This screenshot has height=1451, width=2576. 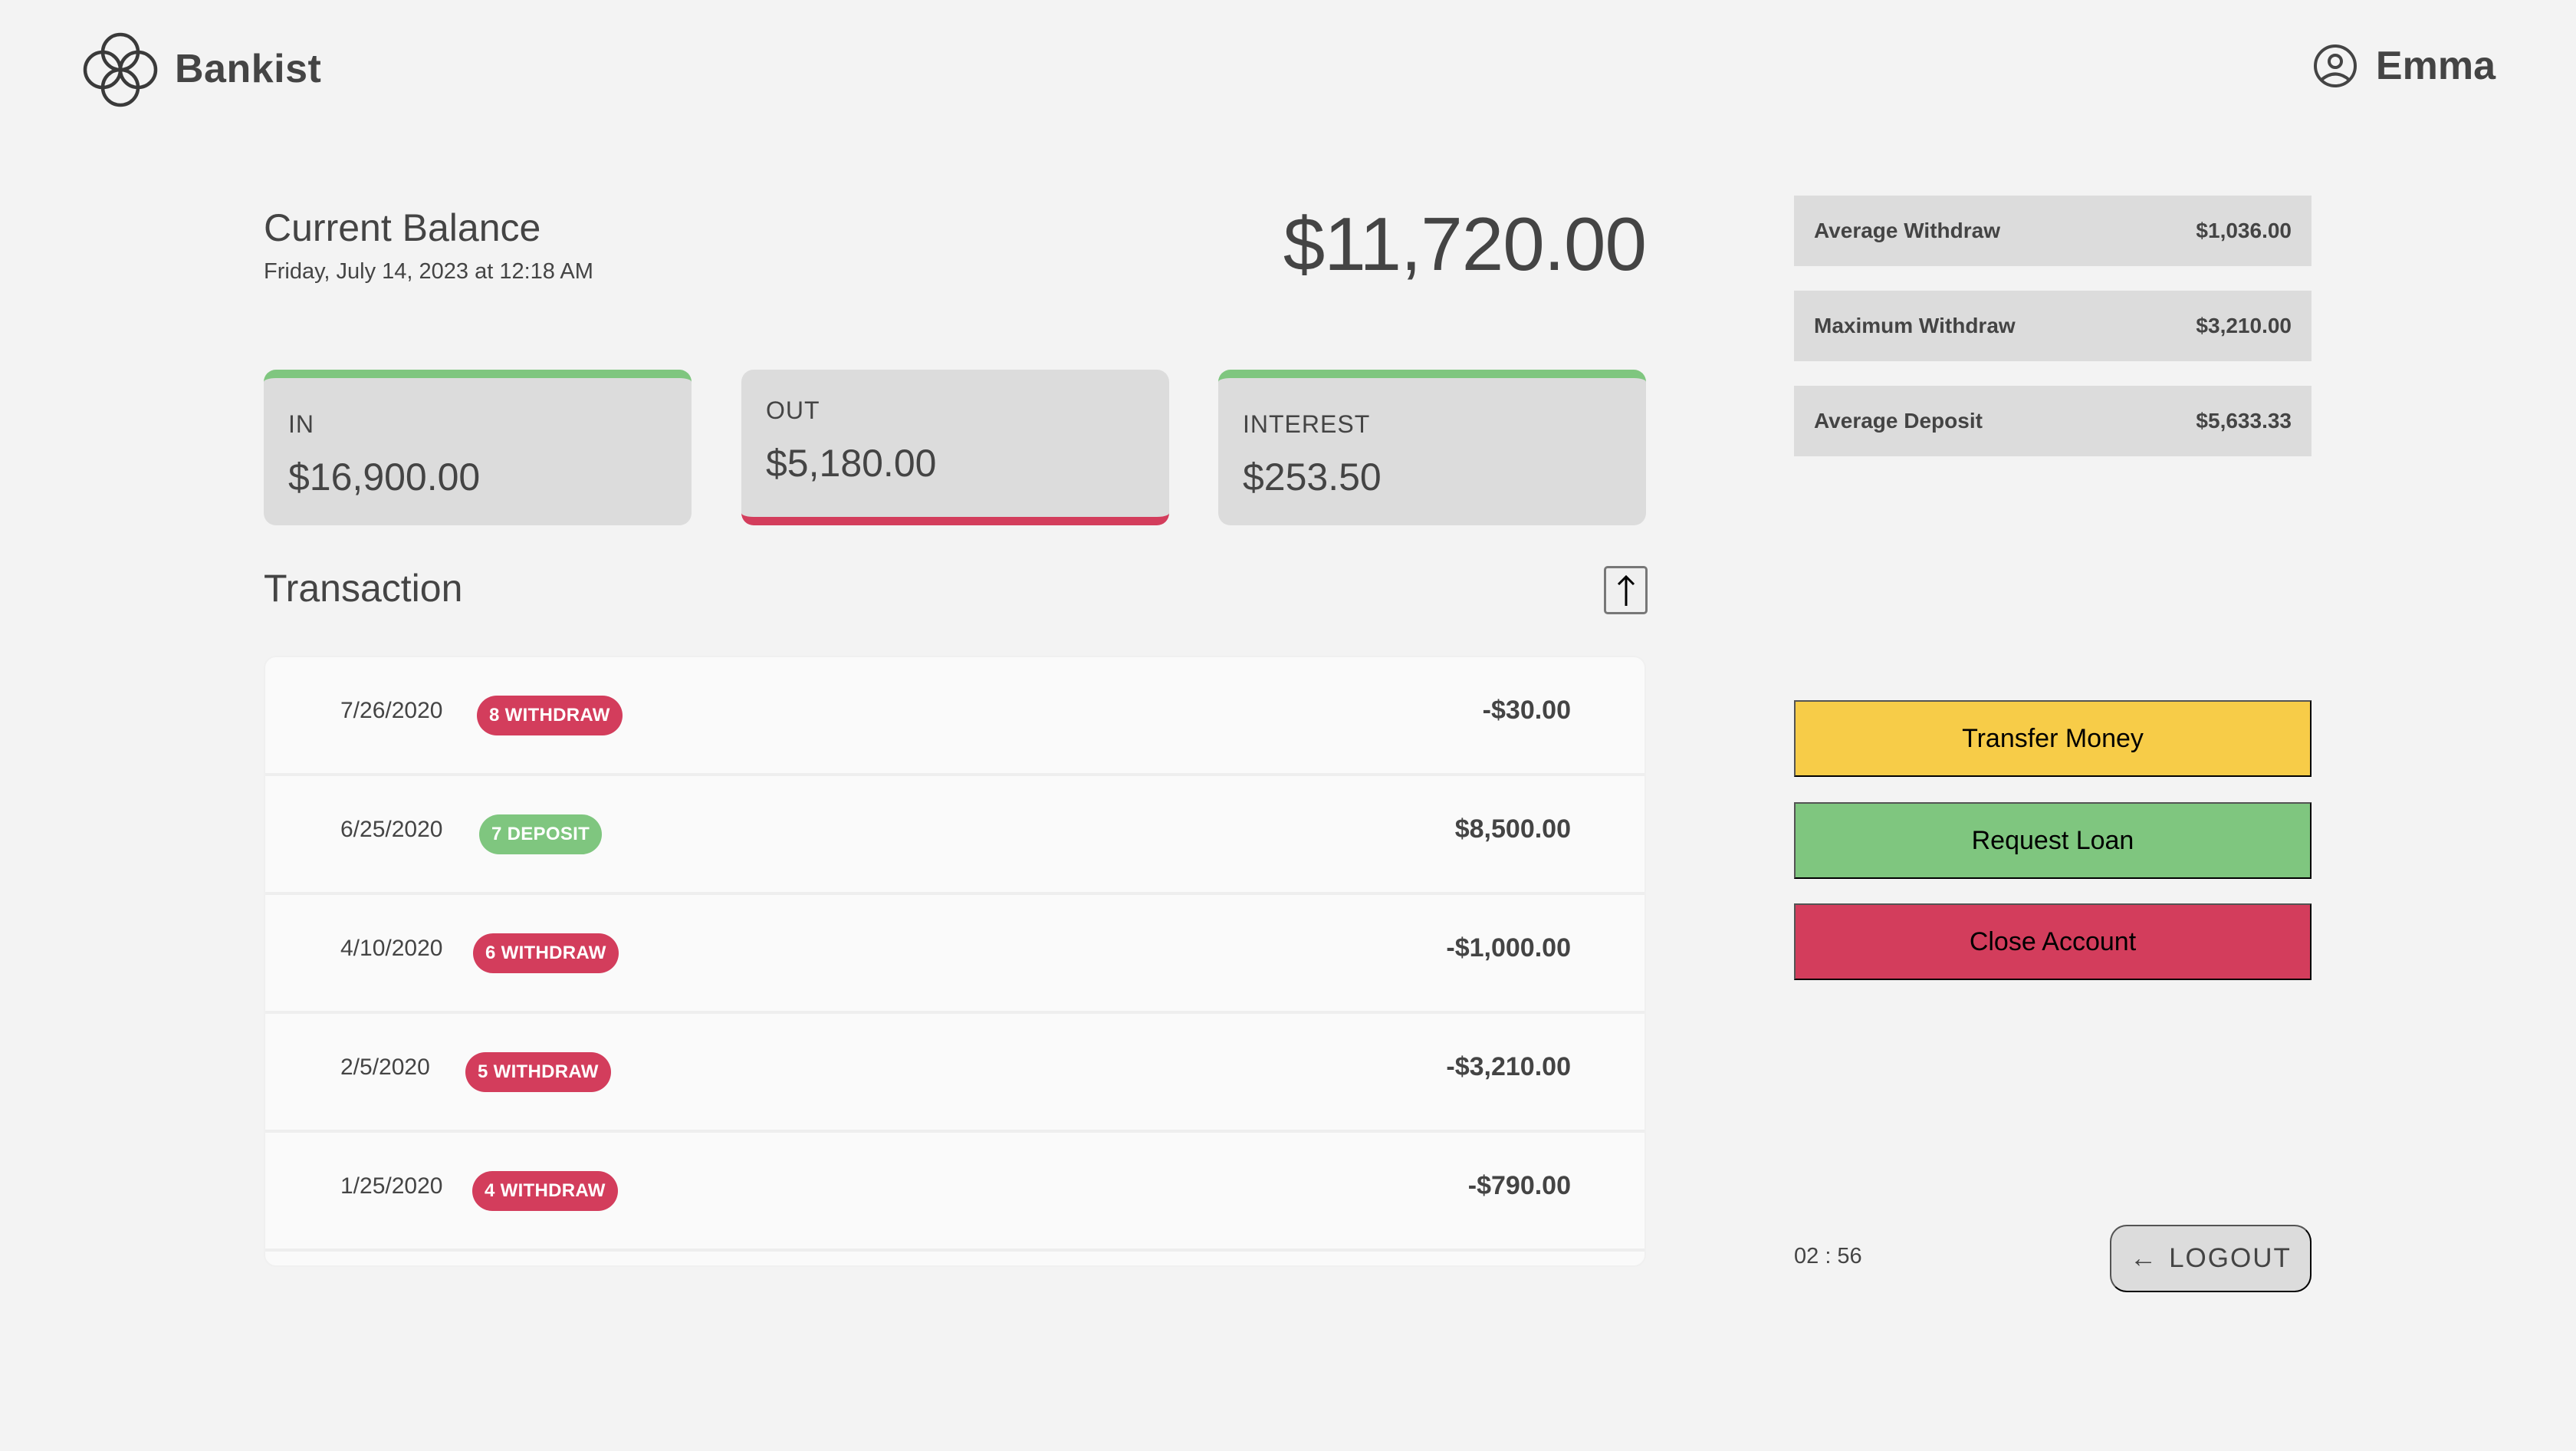 I want to click on transaction-type-badge: 4 WITHDRAW, so click(x=545, y=1191).